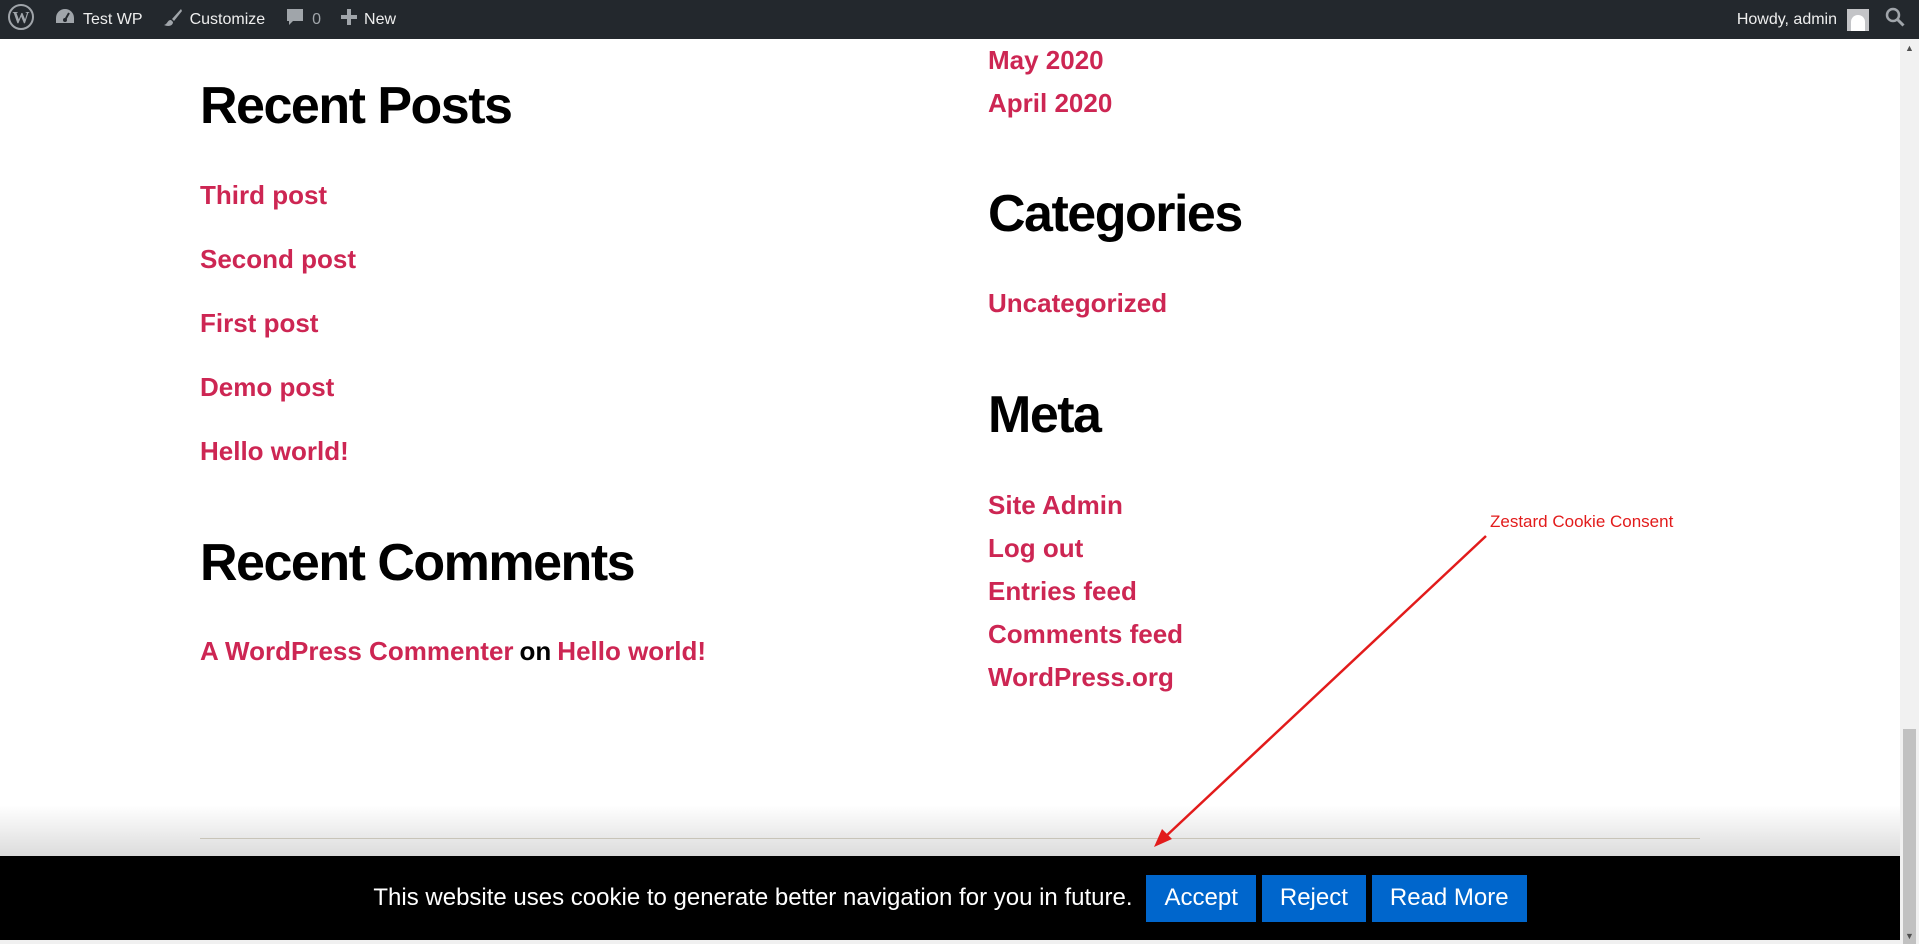 This screenshot has width=1919, height=944. Describe the element at coordinates (950, 831) in the screenshot. I see `cookie-bar-shadow` at that location.